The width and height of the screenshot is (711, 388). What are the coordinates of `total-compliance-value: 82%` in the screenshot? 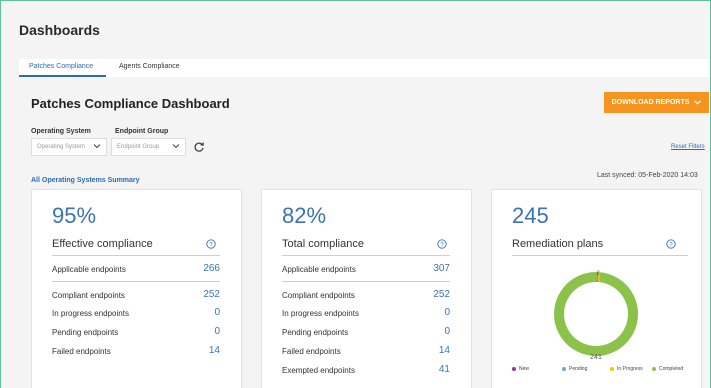 It's located at (304, 215).